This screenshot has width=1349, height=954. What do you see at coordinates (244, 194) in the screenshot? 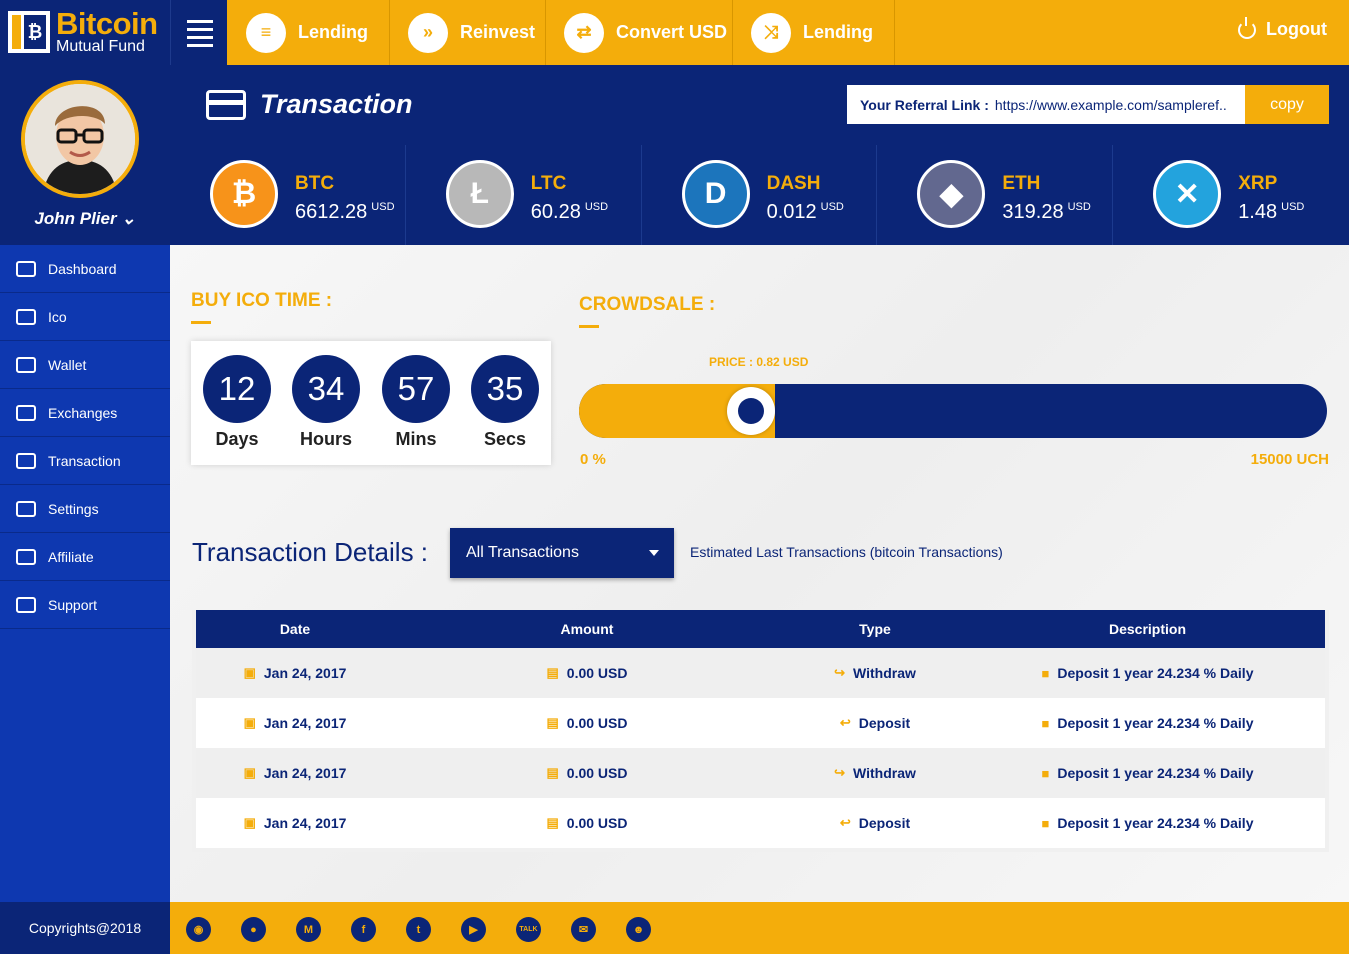
I see `bitcoin-icon: ₿` at bounding box center [244, 194].